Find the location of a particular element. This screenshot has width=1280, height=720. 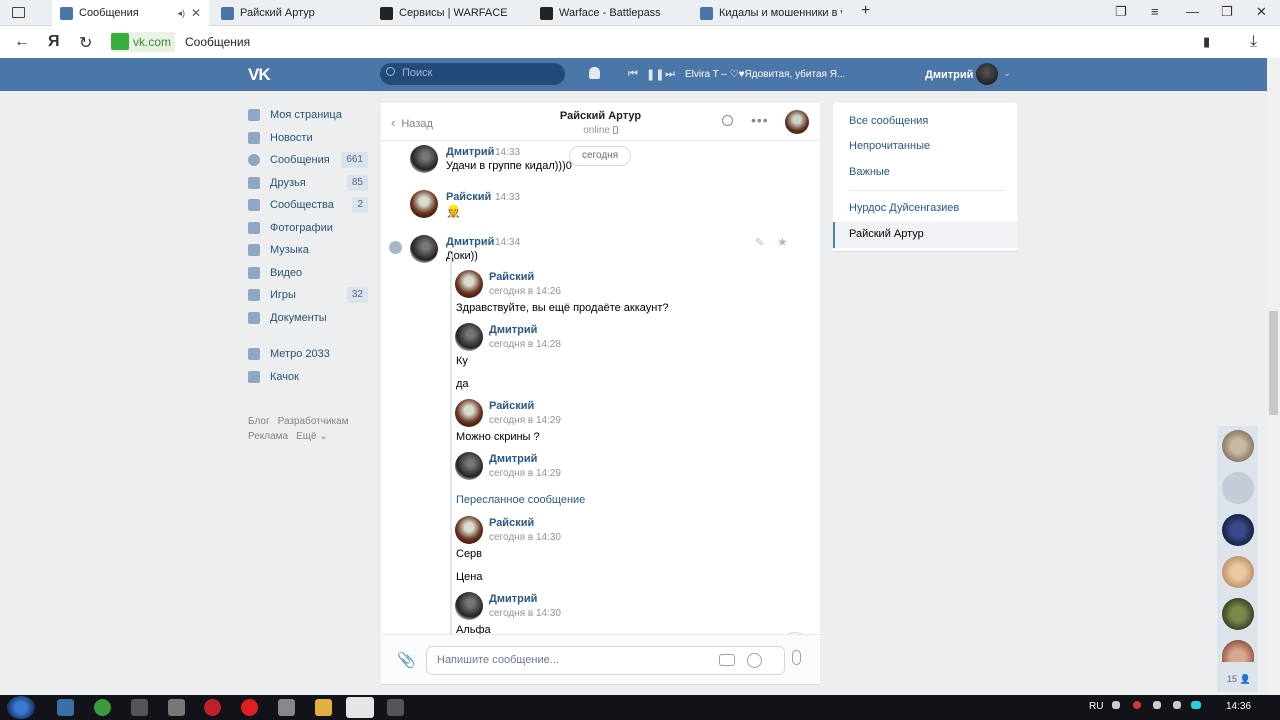

edit-icon: ✎ is located at coordinates (759, 242).